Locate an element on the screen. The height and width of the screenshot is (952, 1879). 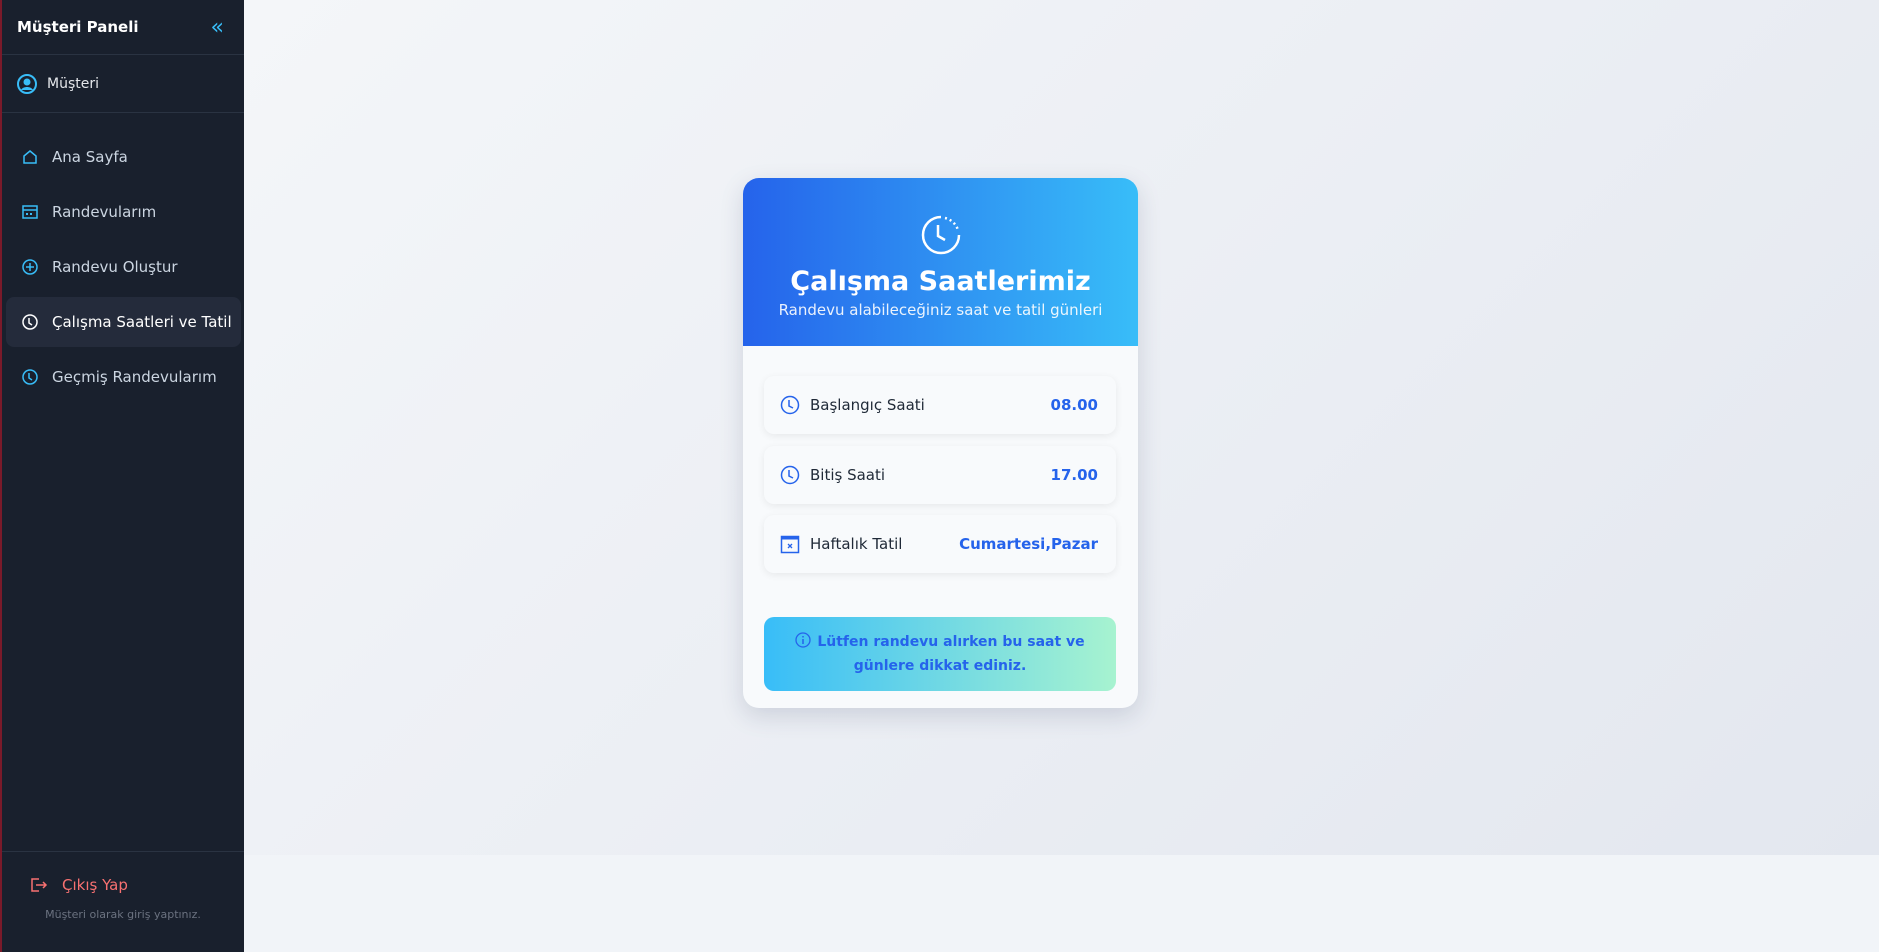
user-info: Müşteri is located at coordinates (123, 84).